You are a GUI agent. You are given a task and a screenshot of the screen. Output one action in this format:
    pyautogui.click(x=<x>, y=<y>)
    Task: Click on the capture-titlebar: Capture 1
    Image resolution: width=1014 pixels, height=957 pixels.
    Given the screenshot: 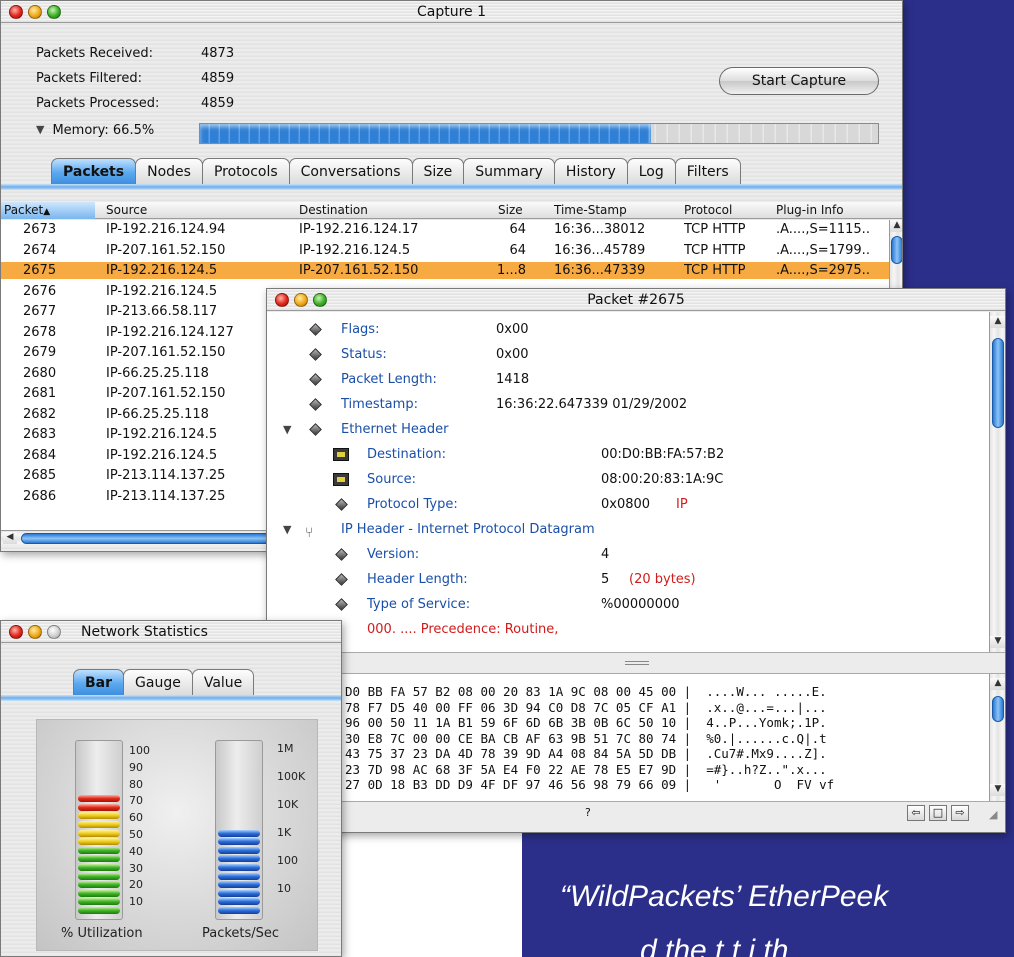 What is the action you would take?
    pyautogui.click(x=451, y=12)
    